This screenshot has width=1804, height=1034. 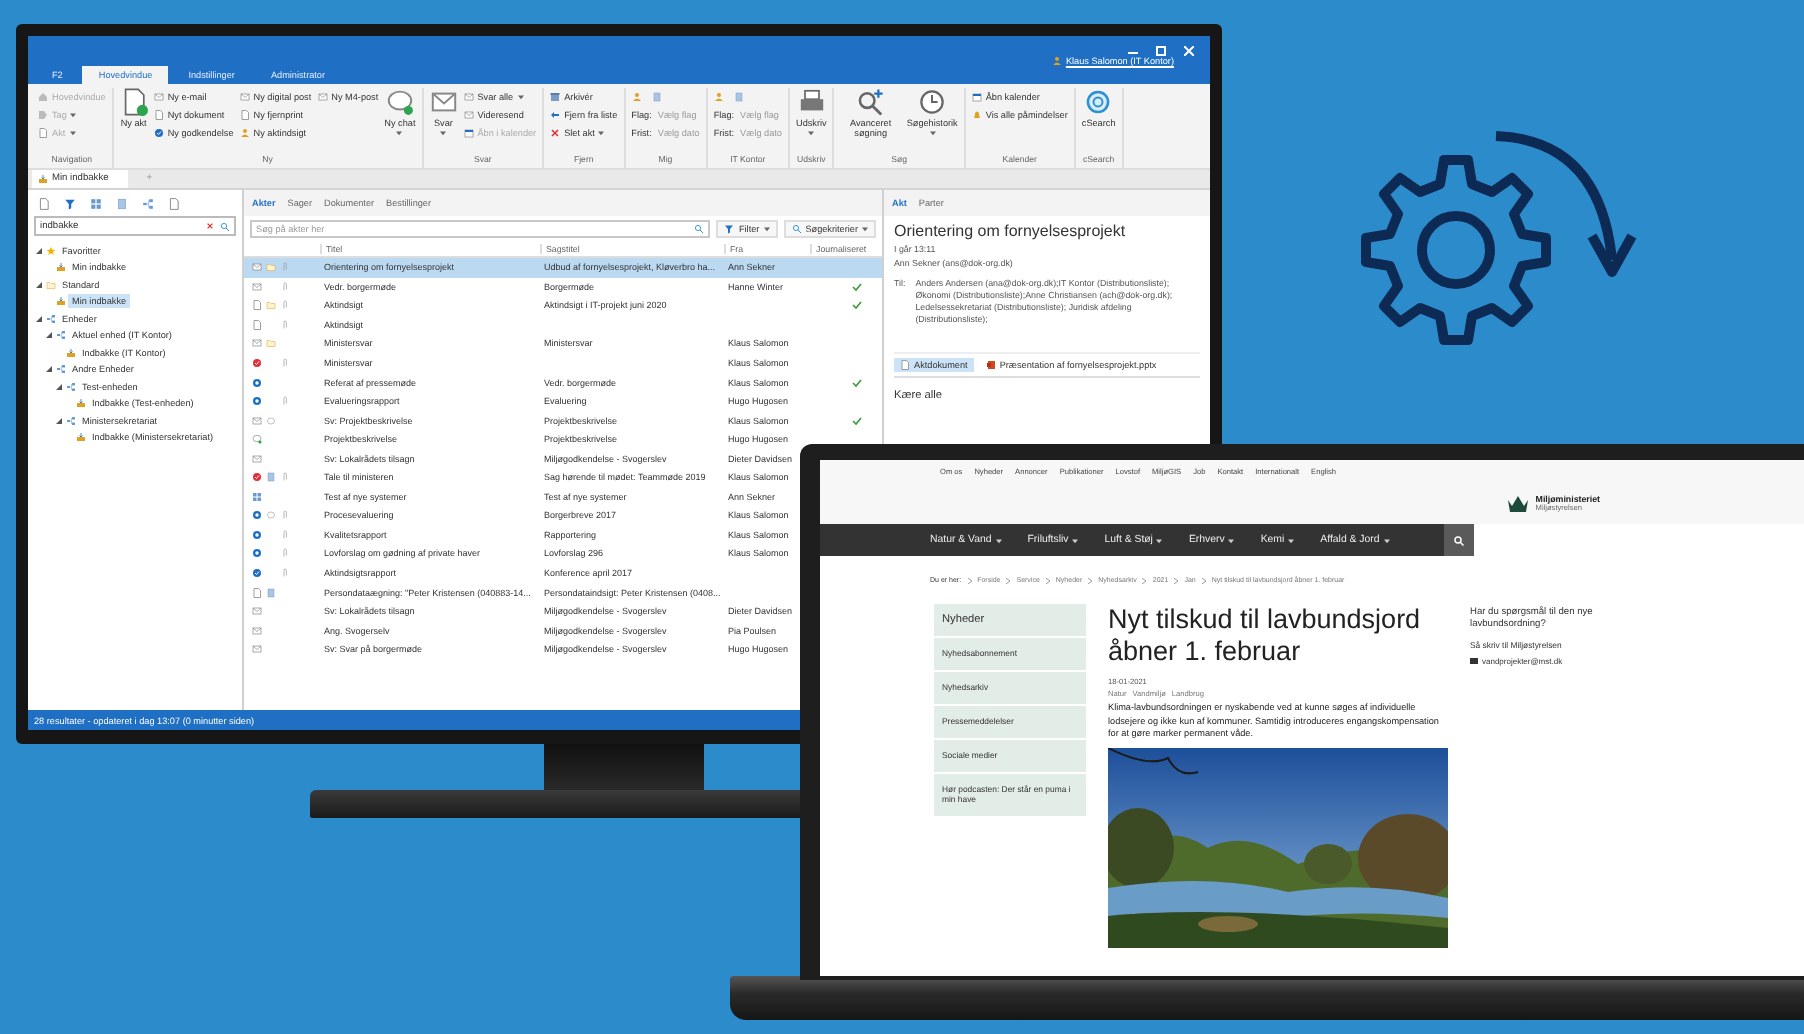 What do you see at coordinates (1133, 51) in the screenshot?
I see `minimize-icon` at bounding box center [1133, 51].